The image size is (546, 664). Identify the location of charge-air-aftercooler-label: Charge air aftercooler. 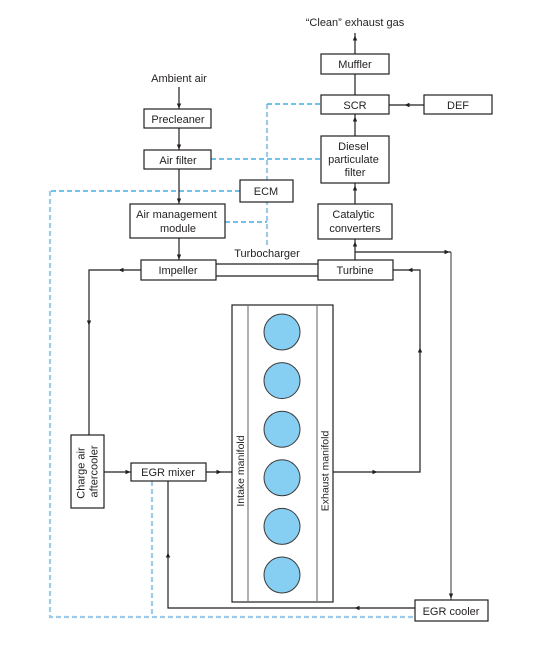
(88, 471).